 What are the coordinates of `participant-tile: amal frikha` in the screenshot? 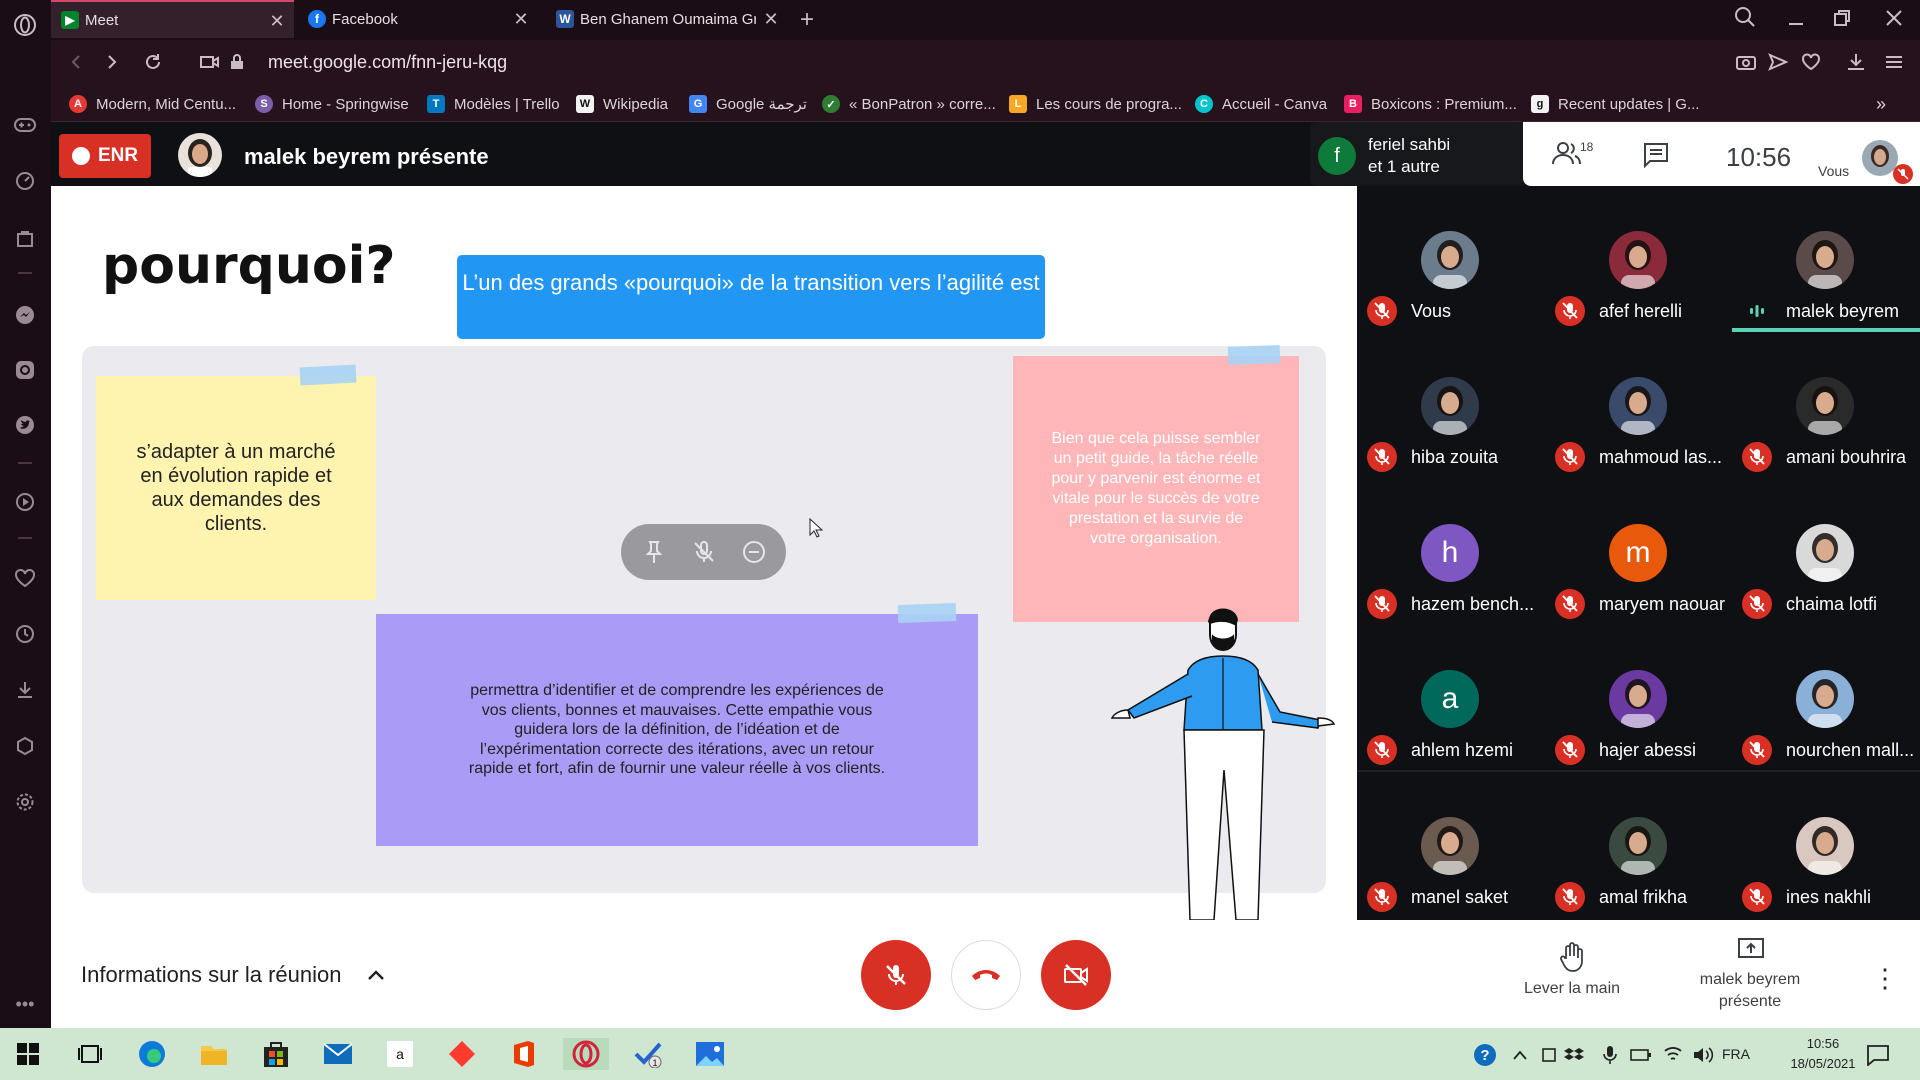 It's located at (1639, 845).